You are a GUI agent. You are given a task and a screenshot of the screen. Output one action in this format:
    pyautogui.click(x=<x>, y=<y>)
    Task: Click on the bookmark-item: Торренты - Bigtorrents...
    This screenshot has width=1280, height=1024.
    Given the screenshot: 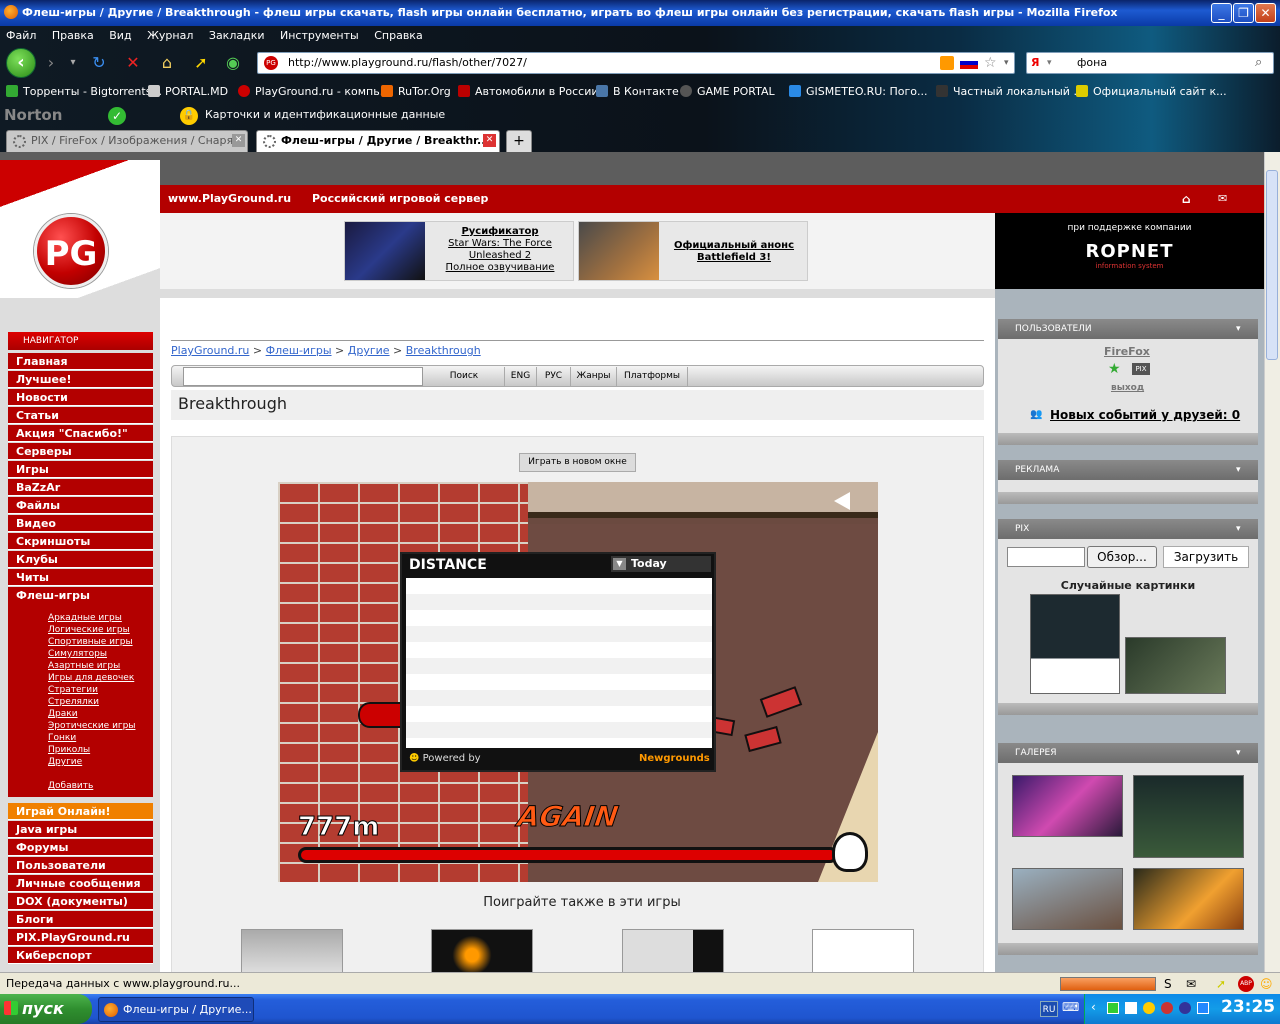 What is the action you would take?
    pyautogui.click(x=84, y=92)
    